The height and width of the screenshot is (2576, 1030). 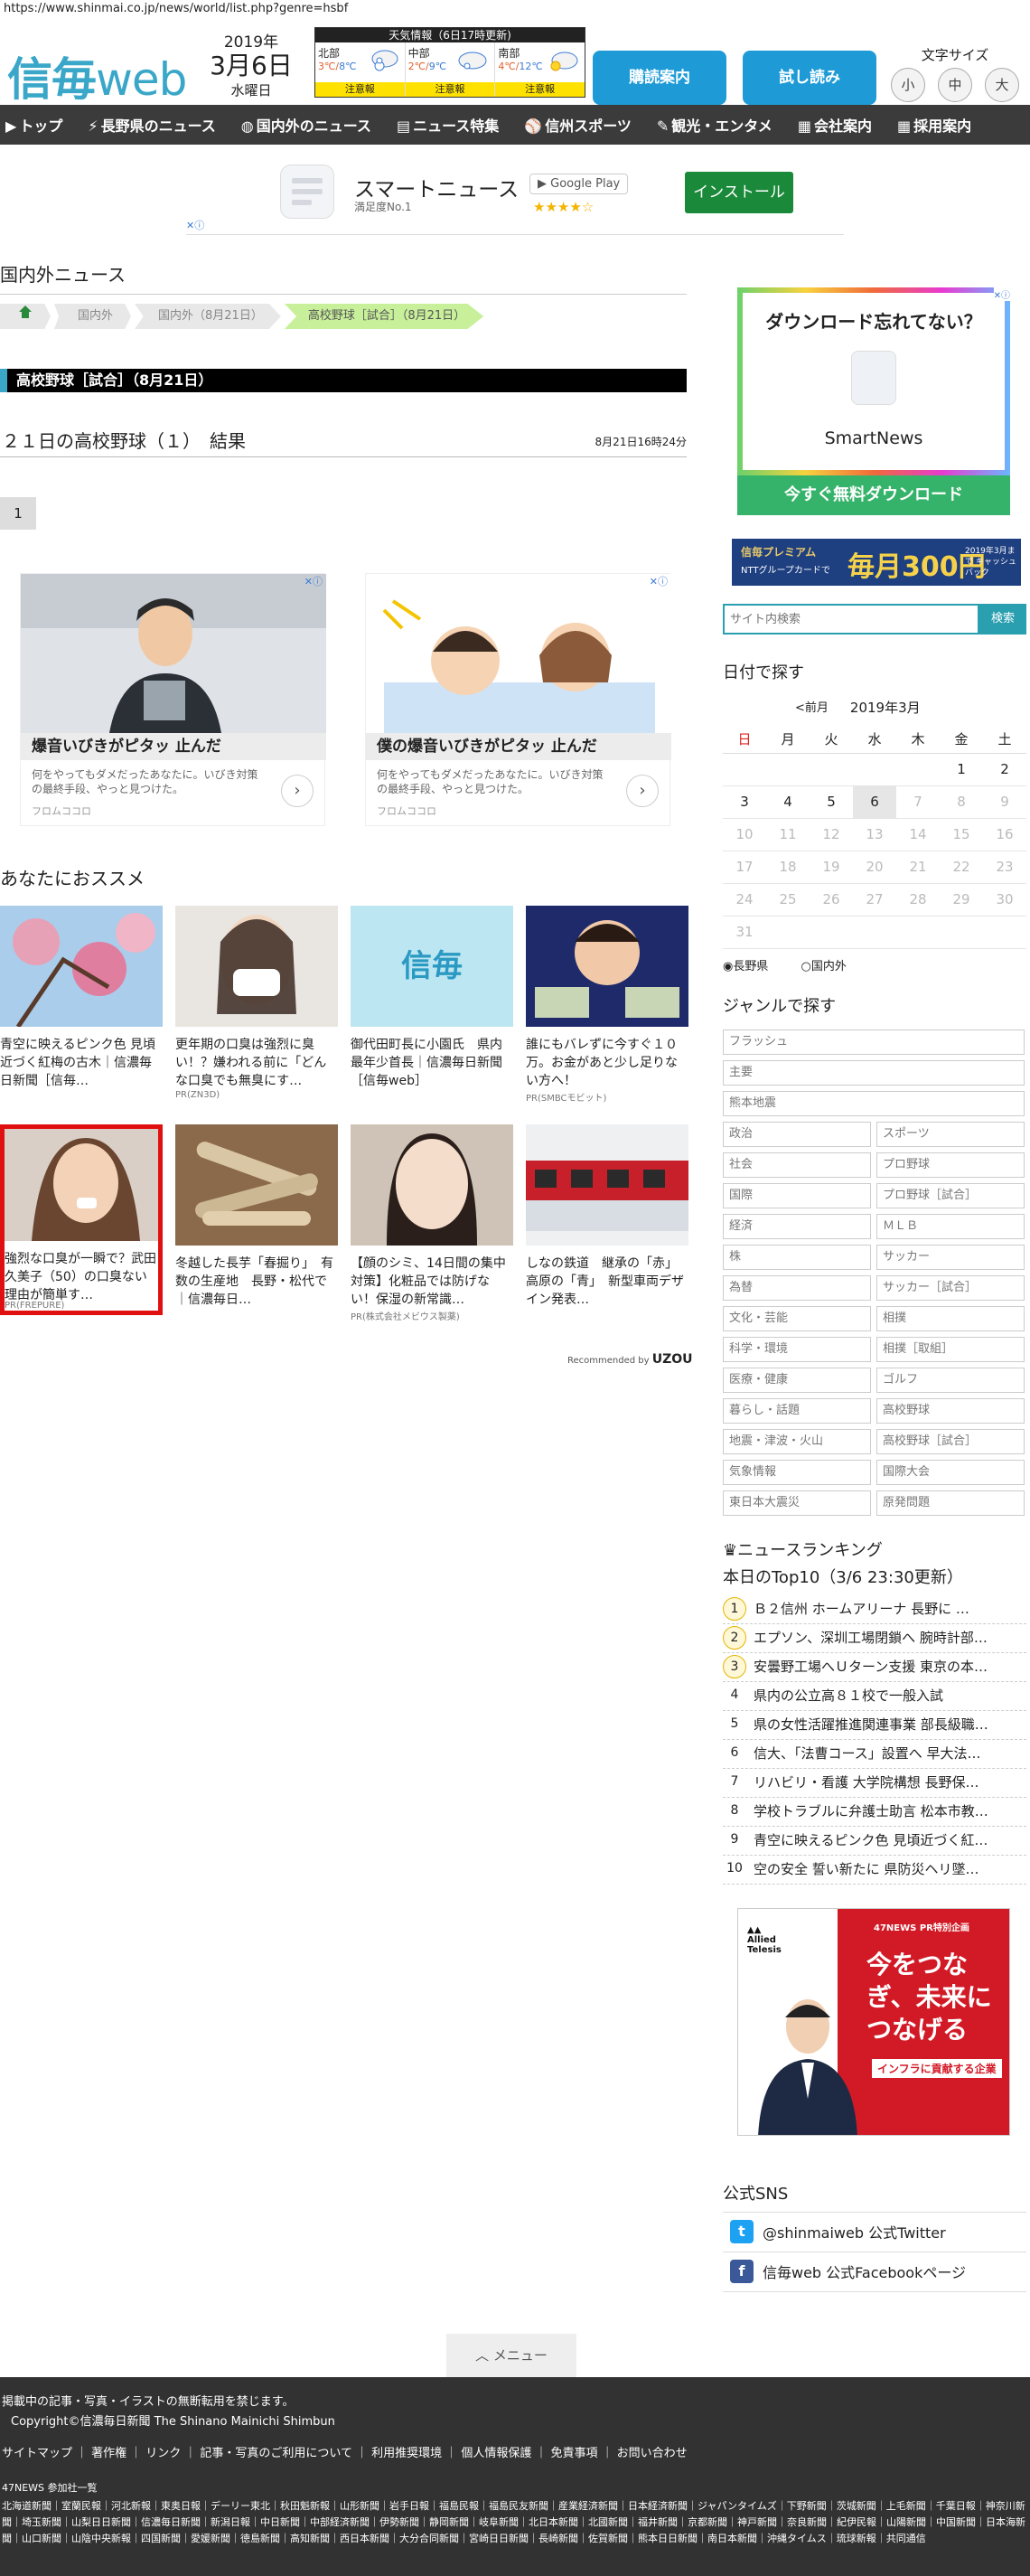 What do you see at coordinates (432, 1063) in the screenshot?
I see `recommend-text: 御代田町長に小園氏 県内最年少首長｜信濃毎日新聞［信毎web］` at bounding box center [432, 1063].